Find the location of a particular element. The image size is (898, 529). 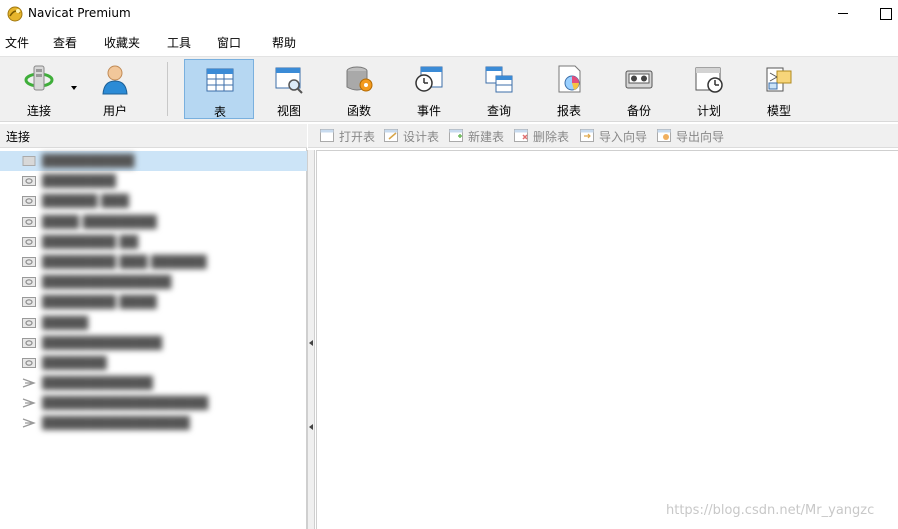

connection-button: 连接 is located at coordinates (39, 89).